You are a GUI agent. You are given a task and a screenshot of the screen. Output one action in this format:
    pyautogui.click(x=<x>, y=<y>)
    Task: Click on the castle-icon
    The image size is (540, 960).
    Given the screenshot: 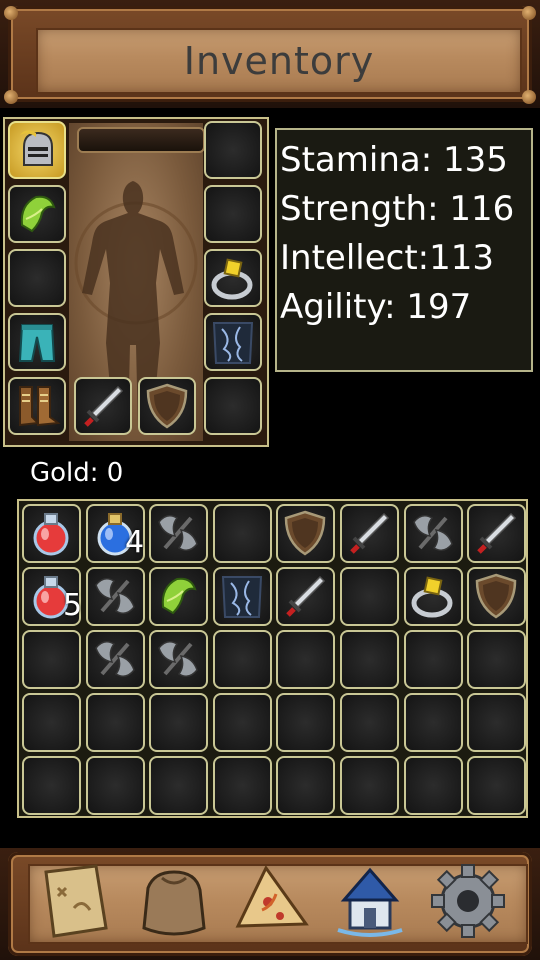 What is the action you would take?
    pyautogui.click(x=370, y=902)
    